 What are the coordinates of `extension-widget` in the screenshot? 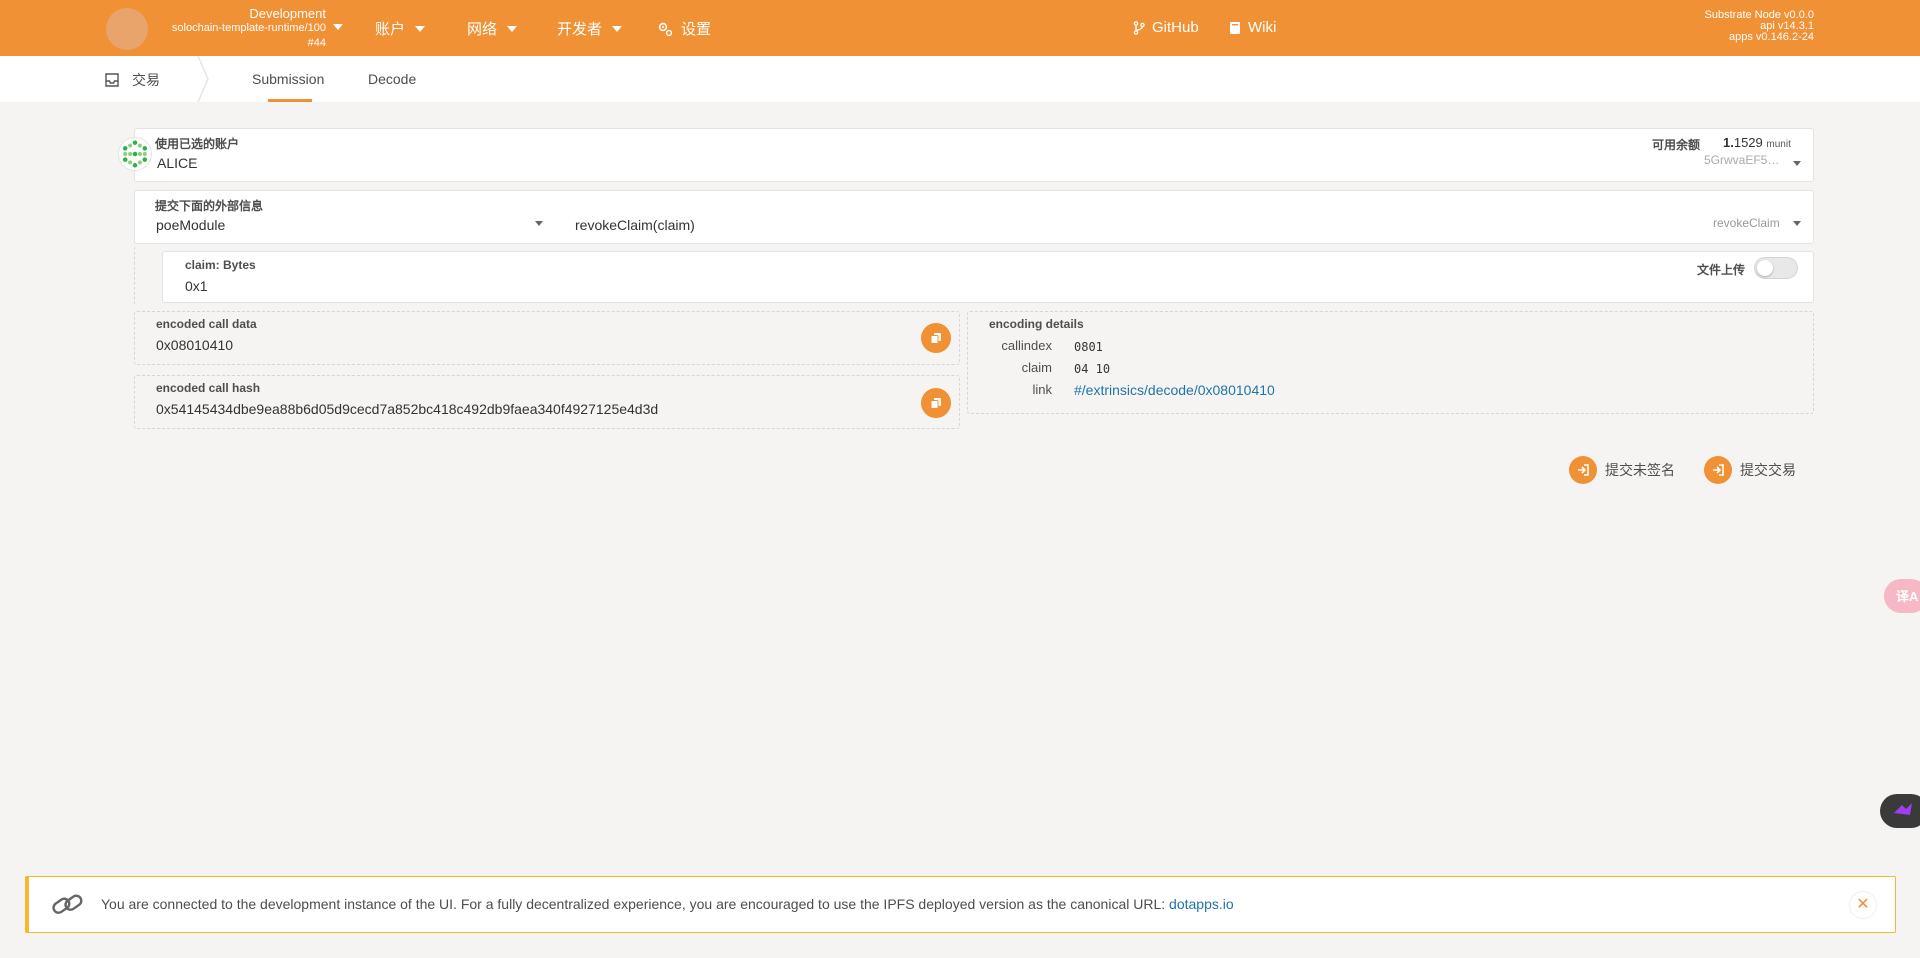 It's located at (1900, 811).